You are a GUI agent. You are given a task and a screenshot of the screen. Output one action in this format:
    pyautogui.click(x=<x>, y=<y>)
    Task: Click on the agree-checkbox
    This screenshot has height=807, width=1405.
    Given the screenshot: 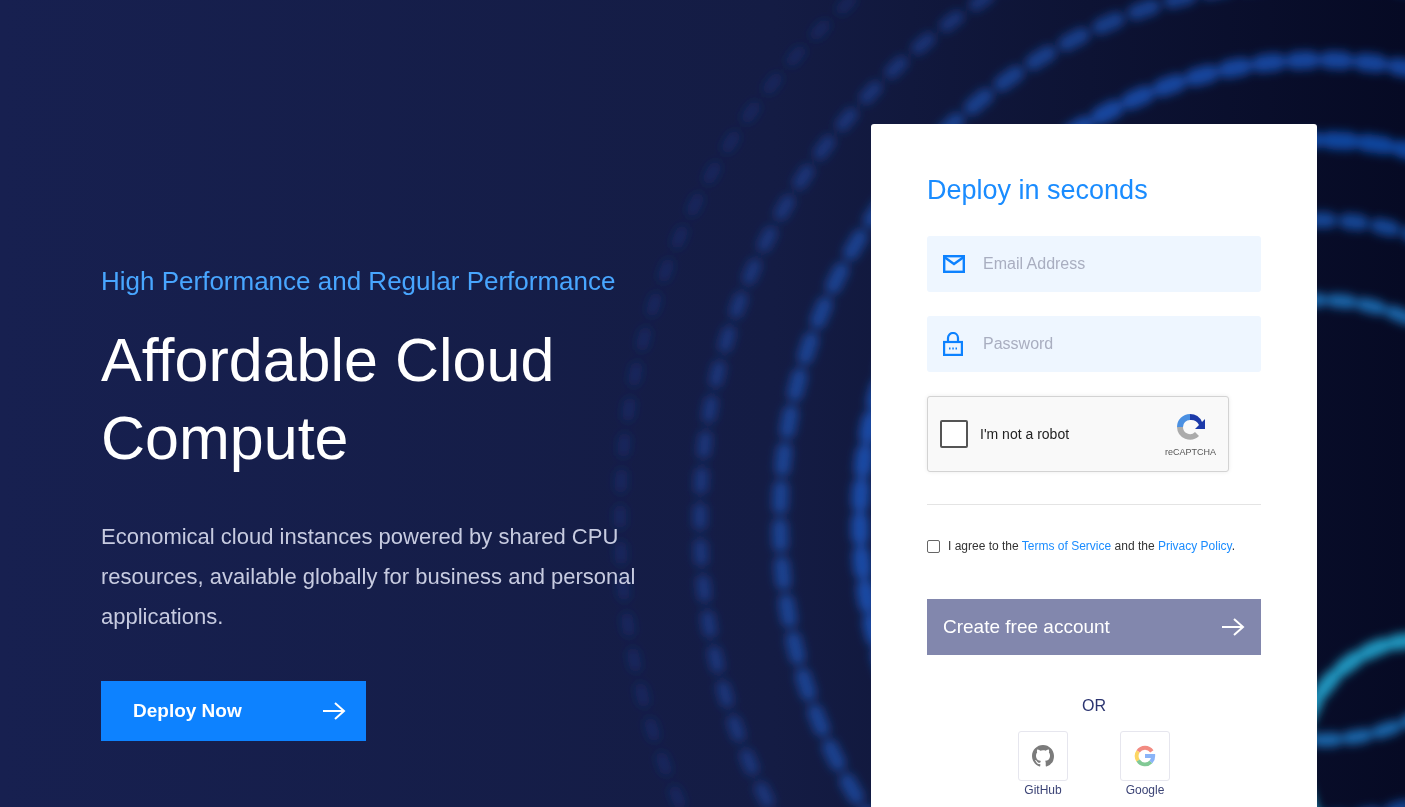 What is the action you would take?
    pyautogui.click(x=933, y=546)
    